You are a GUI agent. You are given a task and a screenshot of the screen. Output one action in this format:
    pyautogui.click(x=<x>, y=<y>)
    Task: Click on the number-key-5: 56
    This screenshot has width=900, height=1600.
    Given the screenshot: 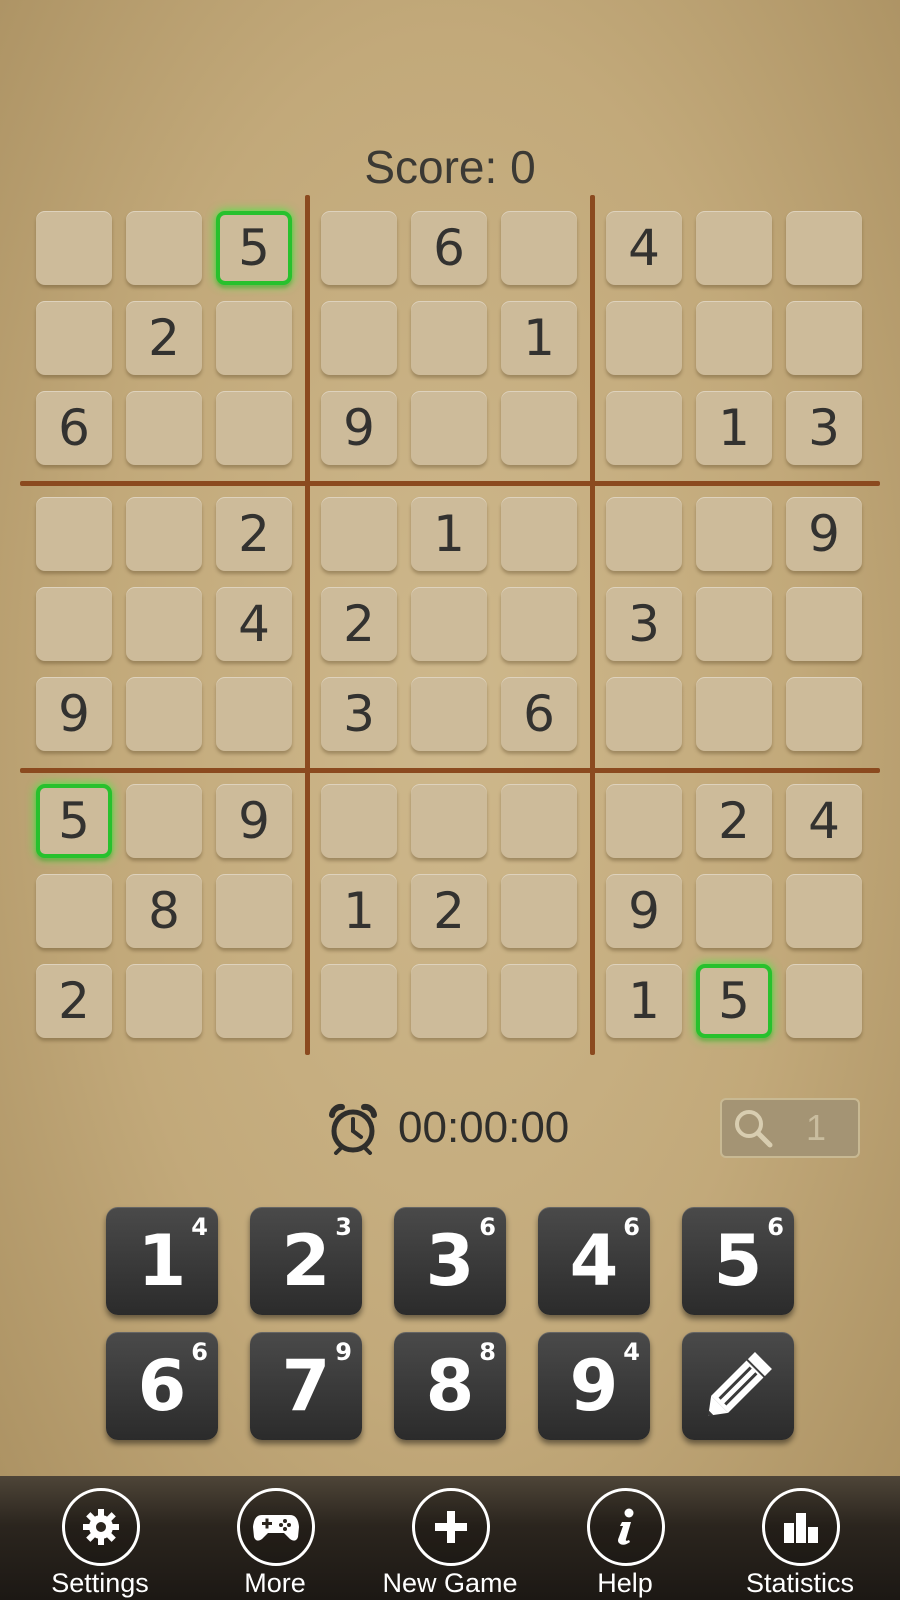 What is the action you would take?
    pyautogui.click(x=738, y=1261)
    